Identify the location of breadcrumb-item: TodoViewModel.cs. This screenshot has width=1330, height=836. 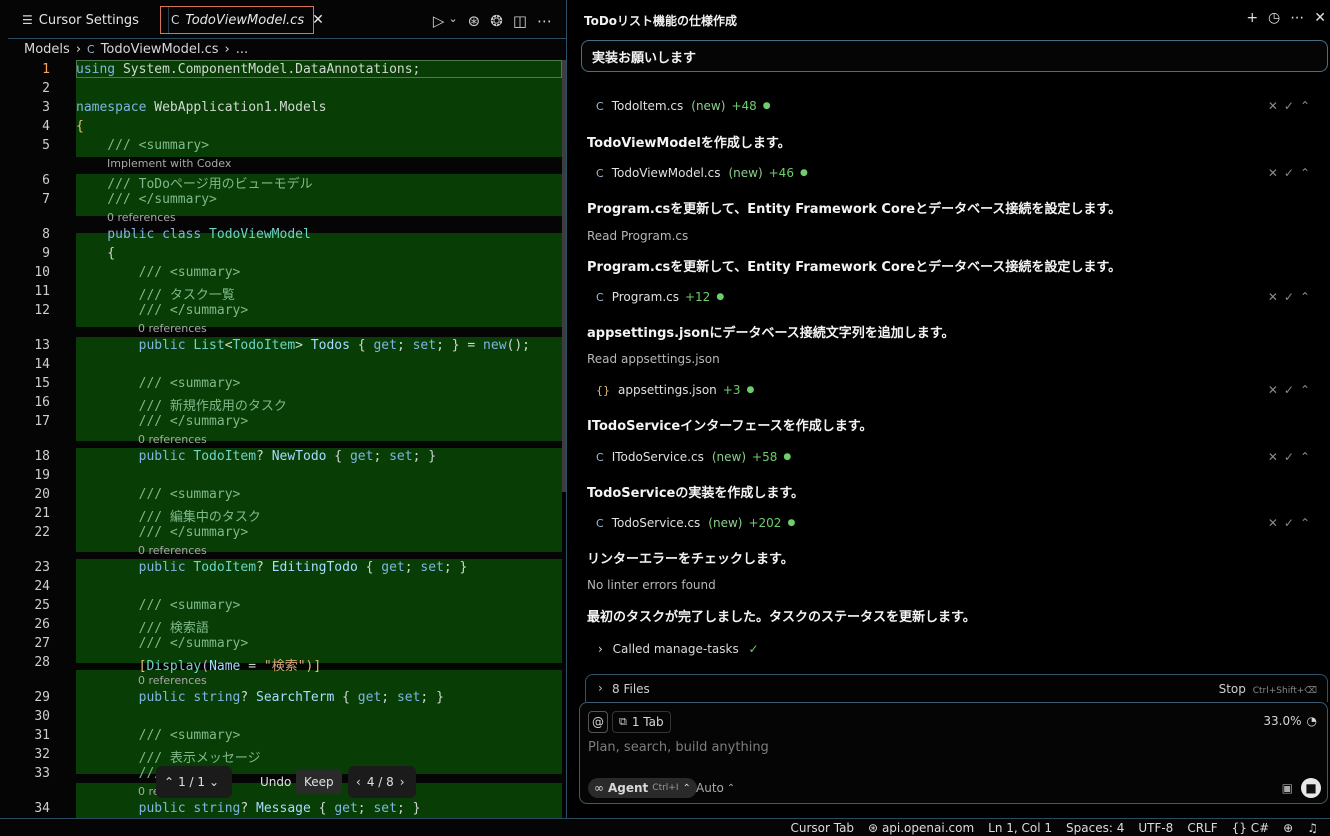
(160, 49).